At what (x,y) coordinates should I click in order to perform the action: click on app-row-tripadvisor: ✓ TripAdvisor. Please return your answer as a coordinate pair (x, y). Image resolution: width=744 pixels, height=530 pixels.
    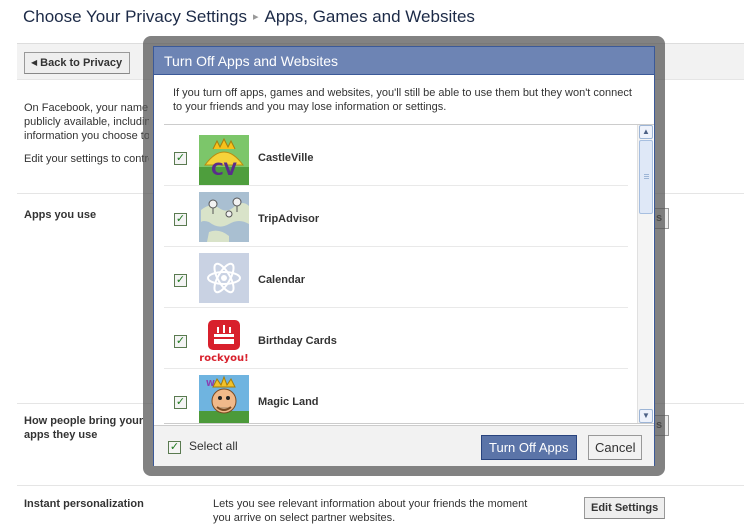
    Looking at the image, I should click on (396, 216).